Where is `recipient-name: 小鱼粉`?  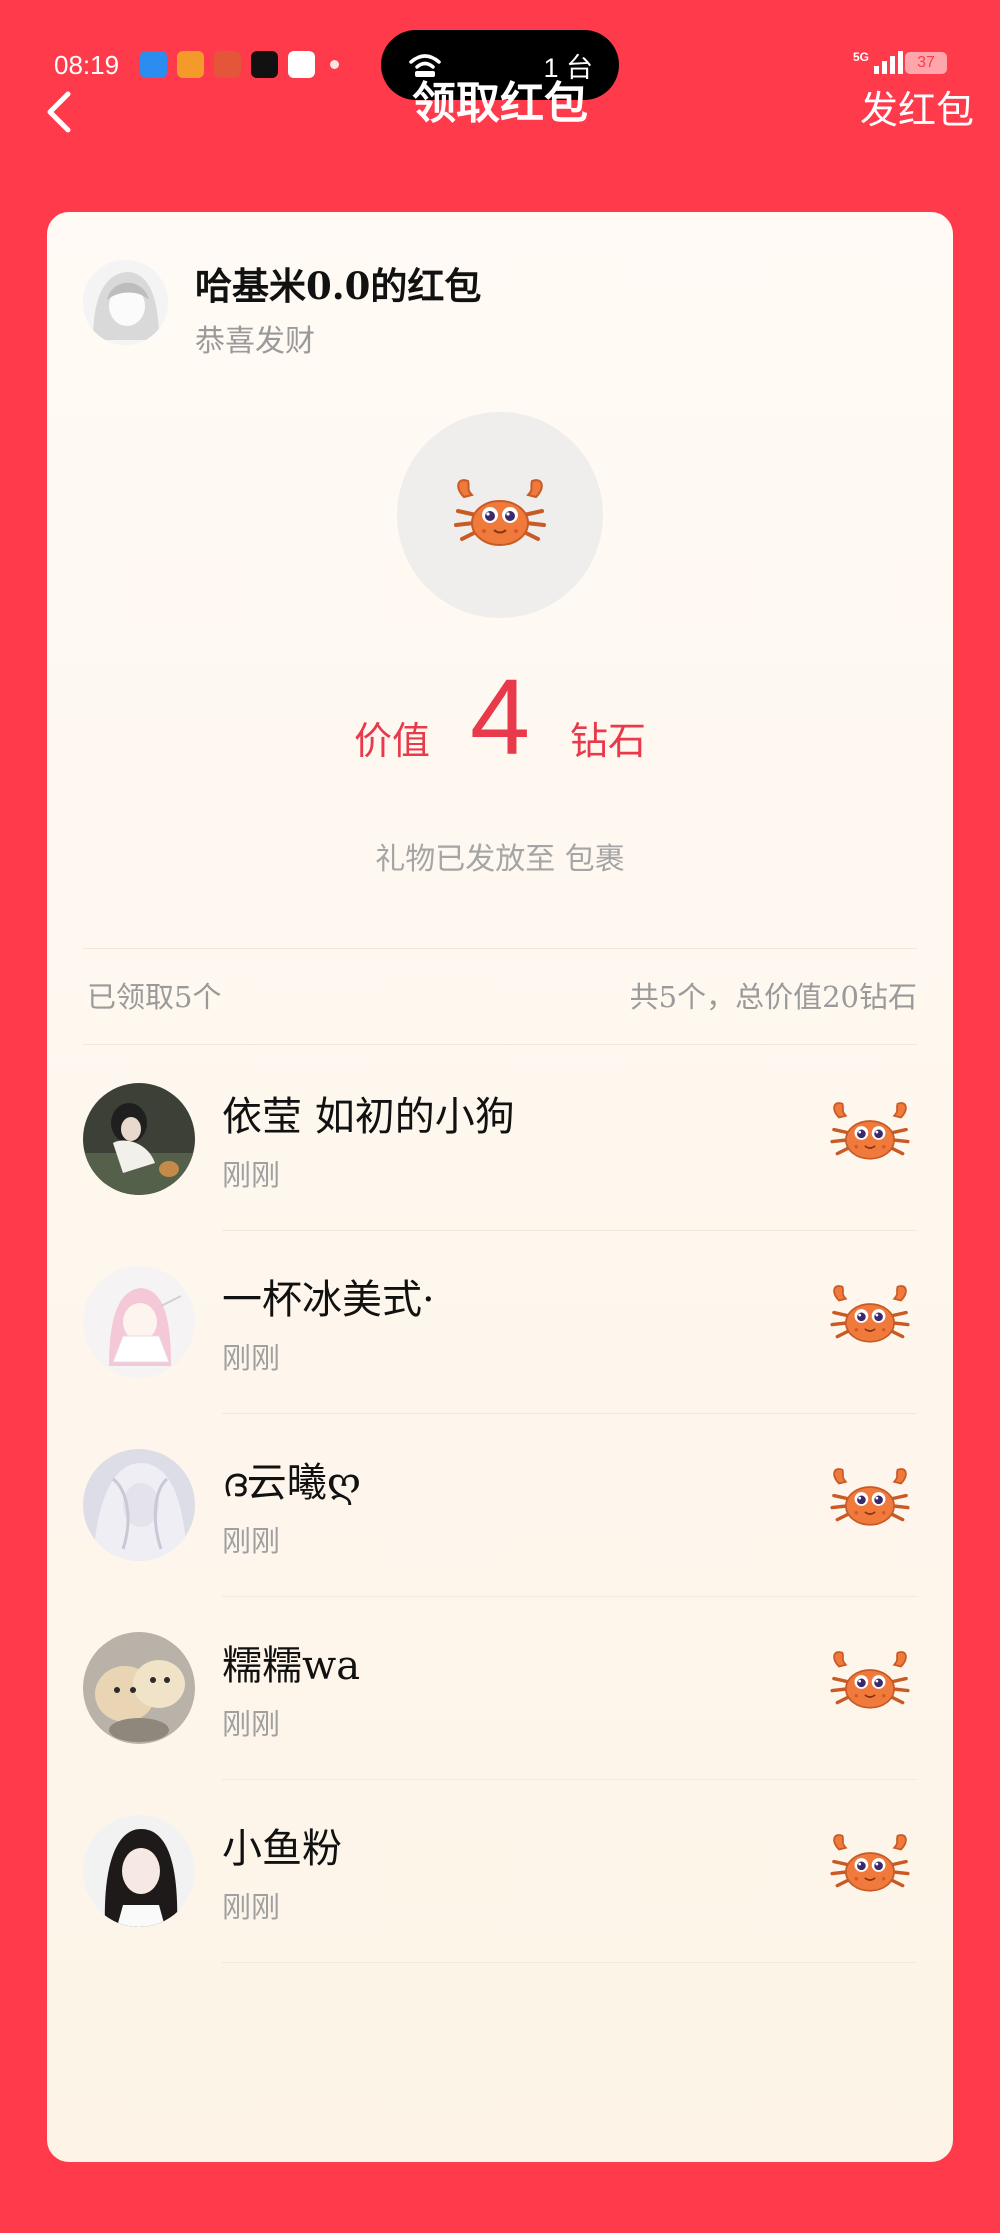 recipient-name: 小鱼粉 is located at coordinates (282, 1849).